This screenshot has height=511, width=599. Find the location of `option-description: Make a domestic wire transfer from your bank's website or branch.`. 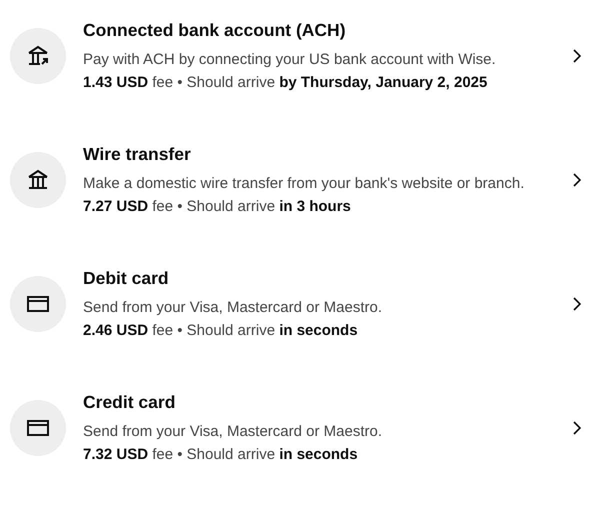

option-description: Make a domestic wire transfer from your bank's website or branch. is located at coordinates (304, 184).